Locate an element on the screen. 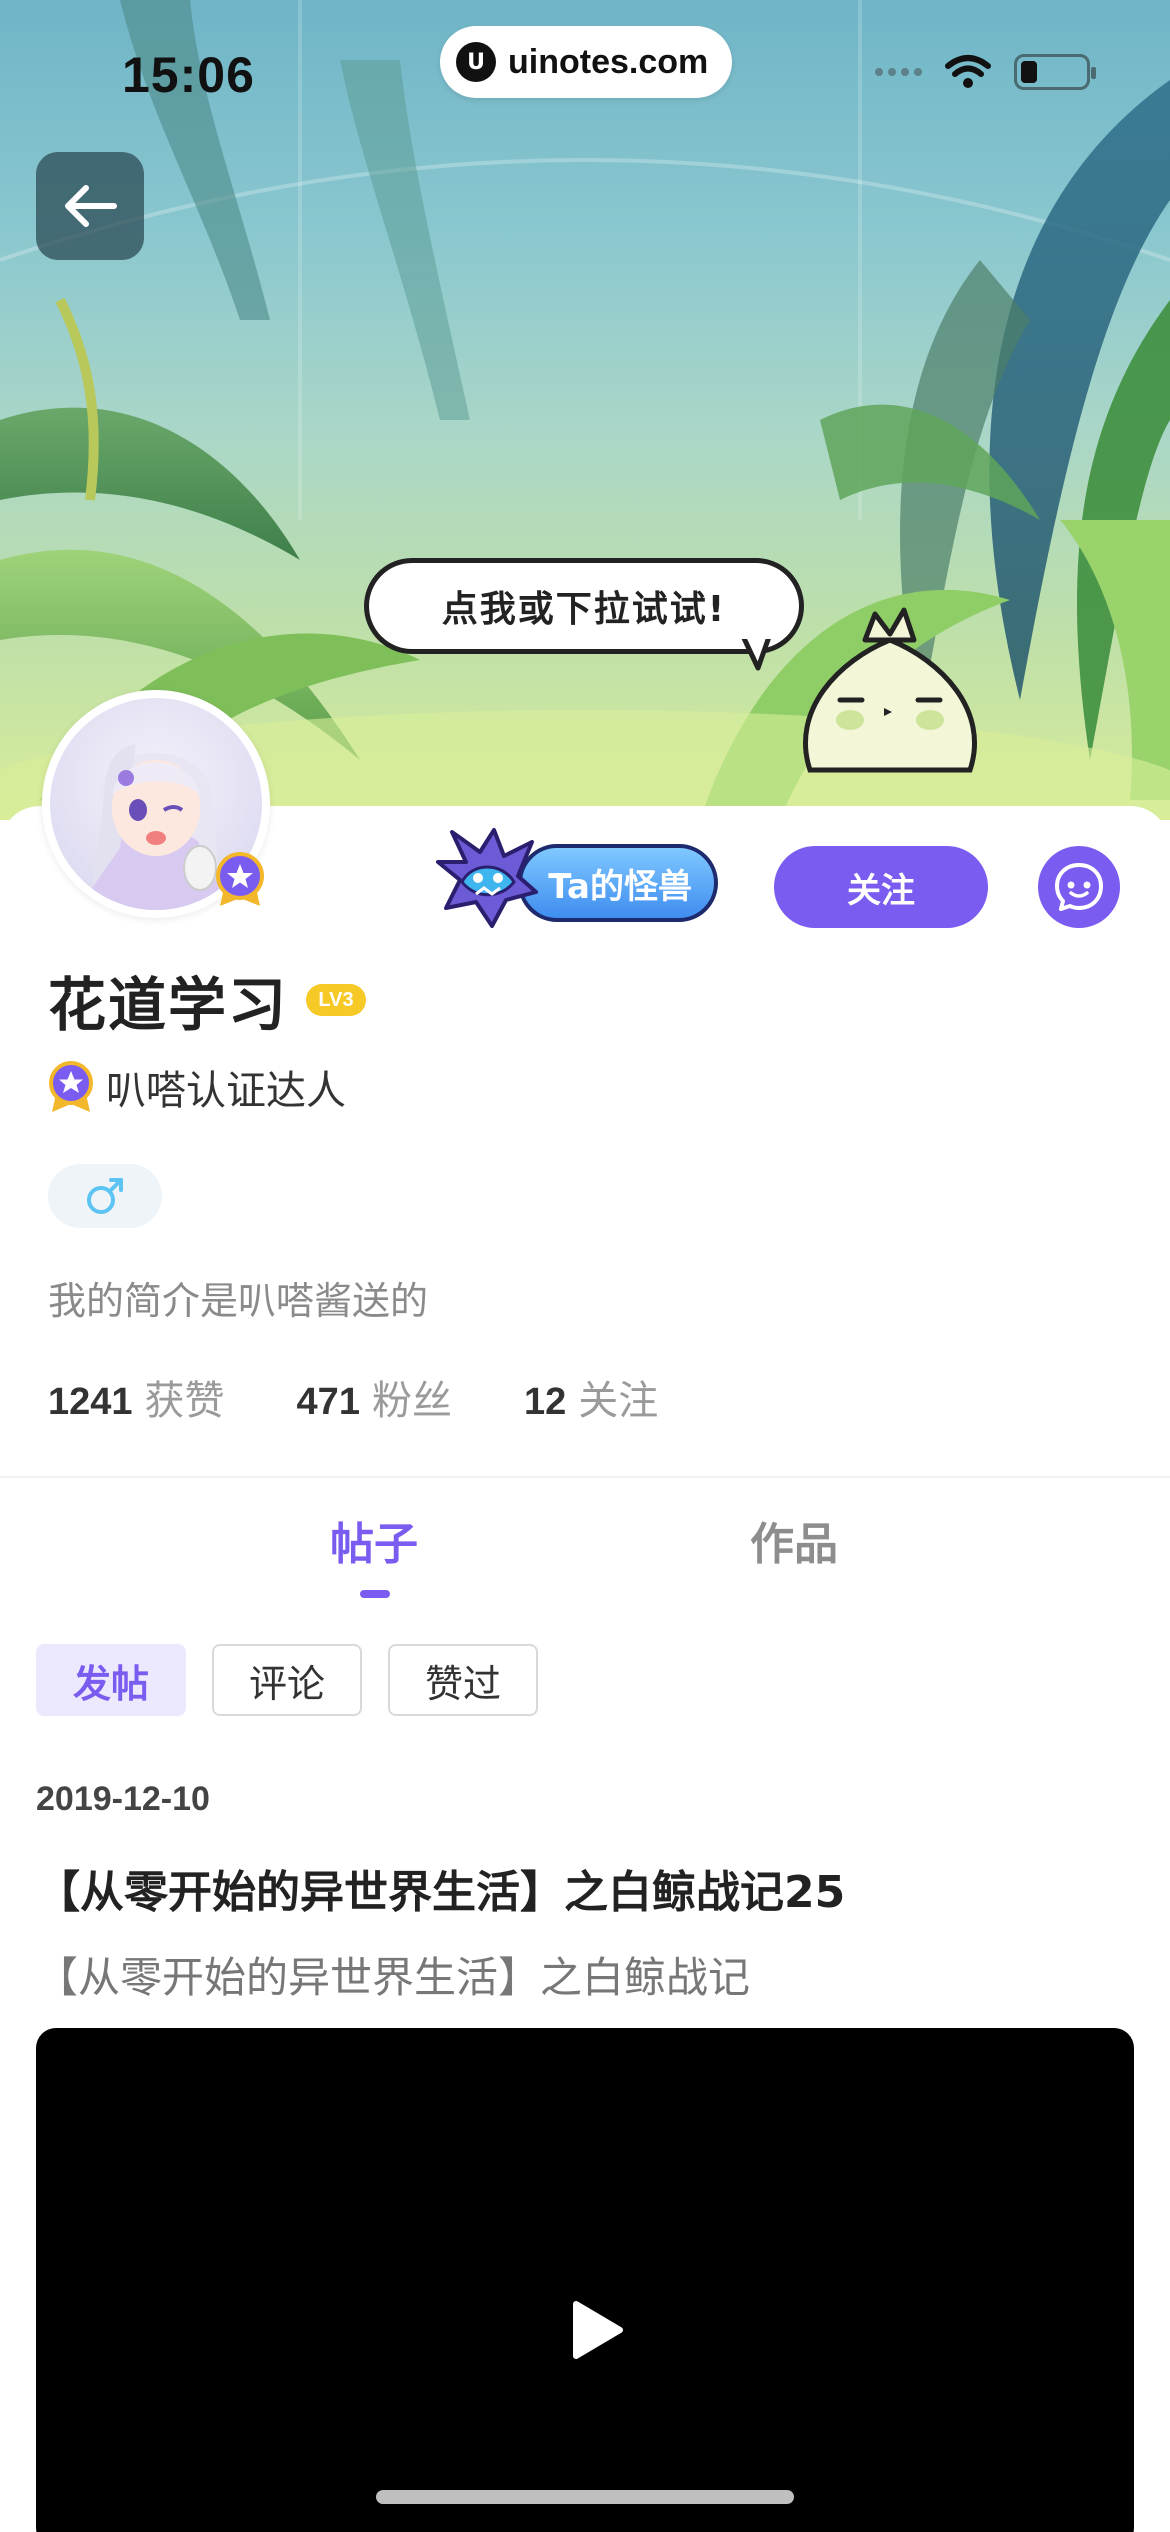  stat-following: 12 关注 is located at coordinates (591, 1397).